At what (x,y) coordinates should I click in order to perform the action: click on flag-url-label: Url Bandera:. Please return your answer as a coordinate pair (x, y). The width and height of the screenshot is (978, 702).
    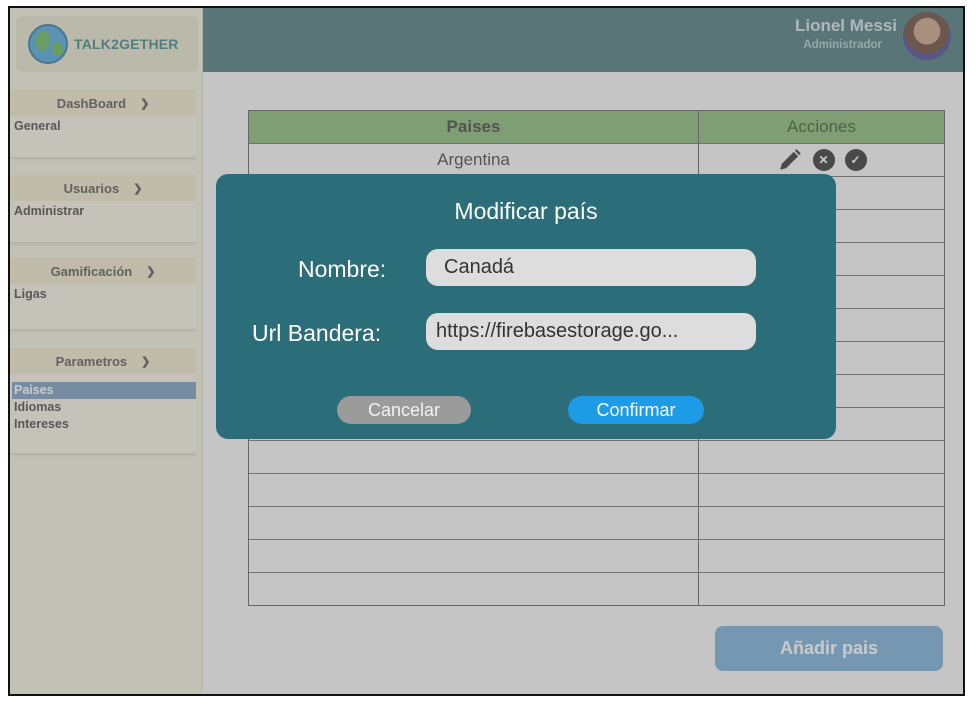
    Looking at the image, I should click on (317, 333).